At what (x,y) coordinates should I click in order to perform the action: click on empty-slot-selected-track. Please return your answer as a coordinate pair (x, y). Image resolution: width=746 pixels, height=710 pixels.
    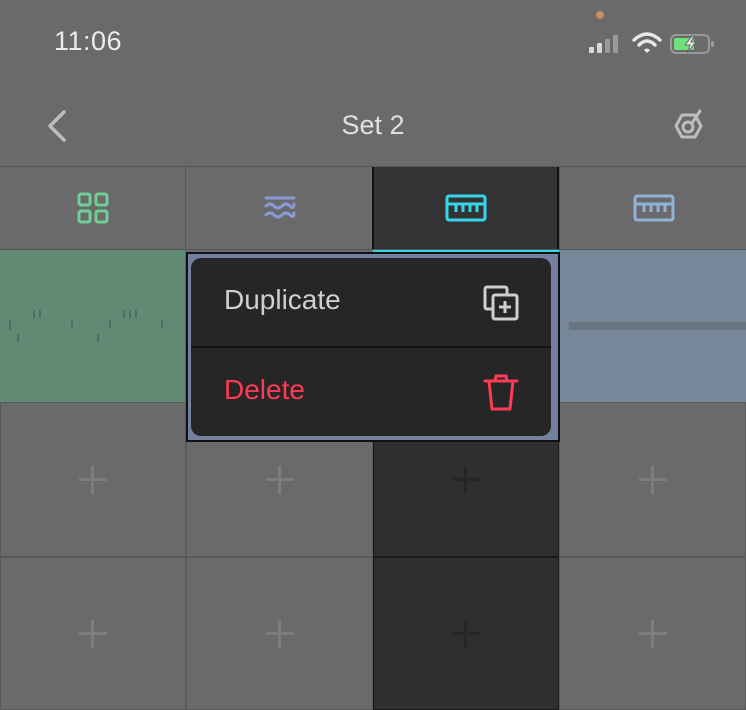
    Looking at the image, I should click on (466, 633).